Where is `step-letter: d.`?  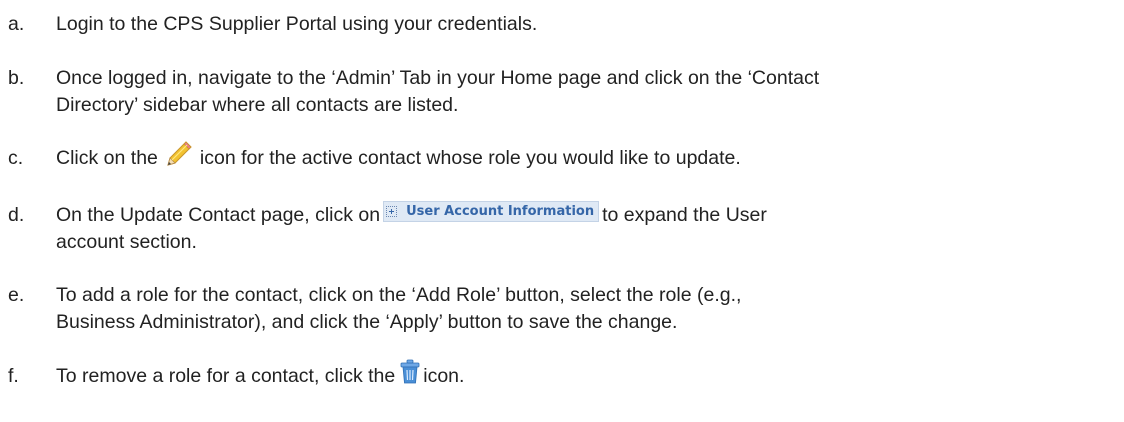
step-letter: d. is located at coordinates (16, 215).